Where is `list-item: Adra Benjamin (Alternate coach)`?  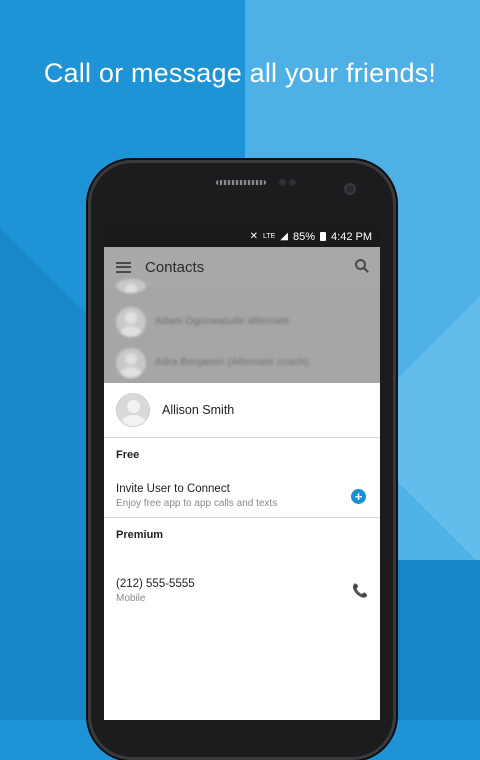
list-item: Adra Benjamin (Alternate coach) is located at coordinates (242, 362).